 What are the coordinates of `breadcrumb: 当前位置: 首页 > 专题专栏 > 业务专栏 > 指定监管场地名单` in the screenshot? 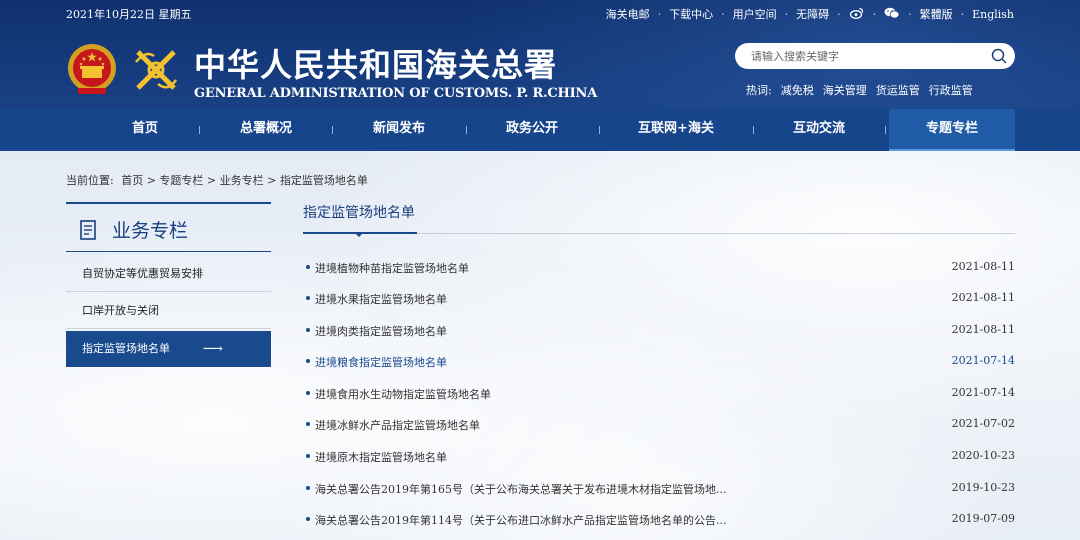 It's located at (219, 180).